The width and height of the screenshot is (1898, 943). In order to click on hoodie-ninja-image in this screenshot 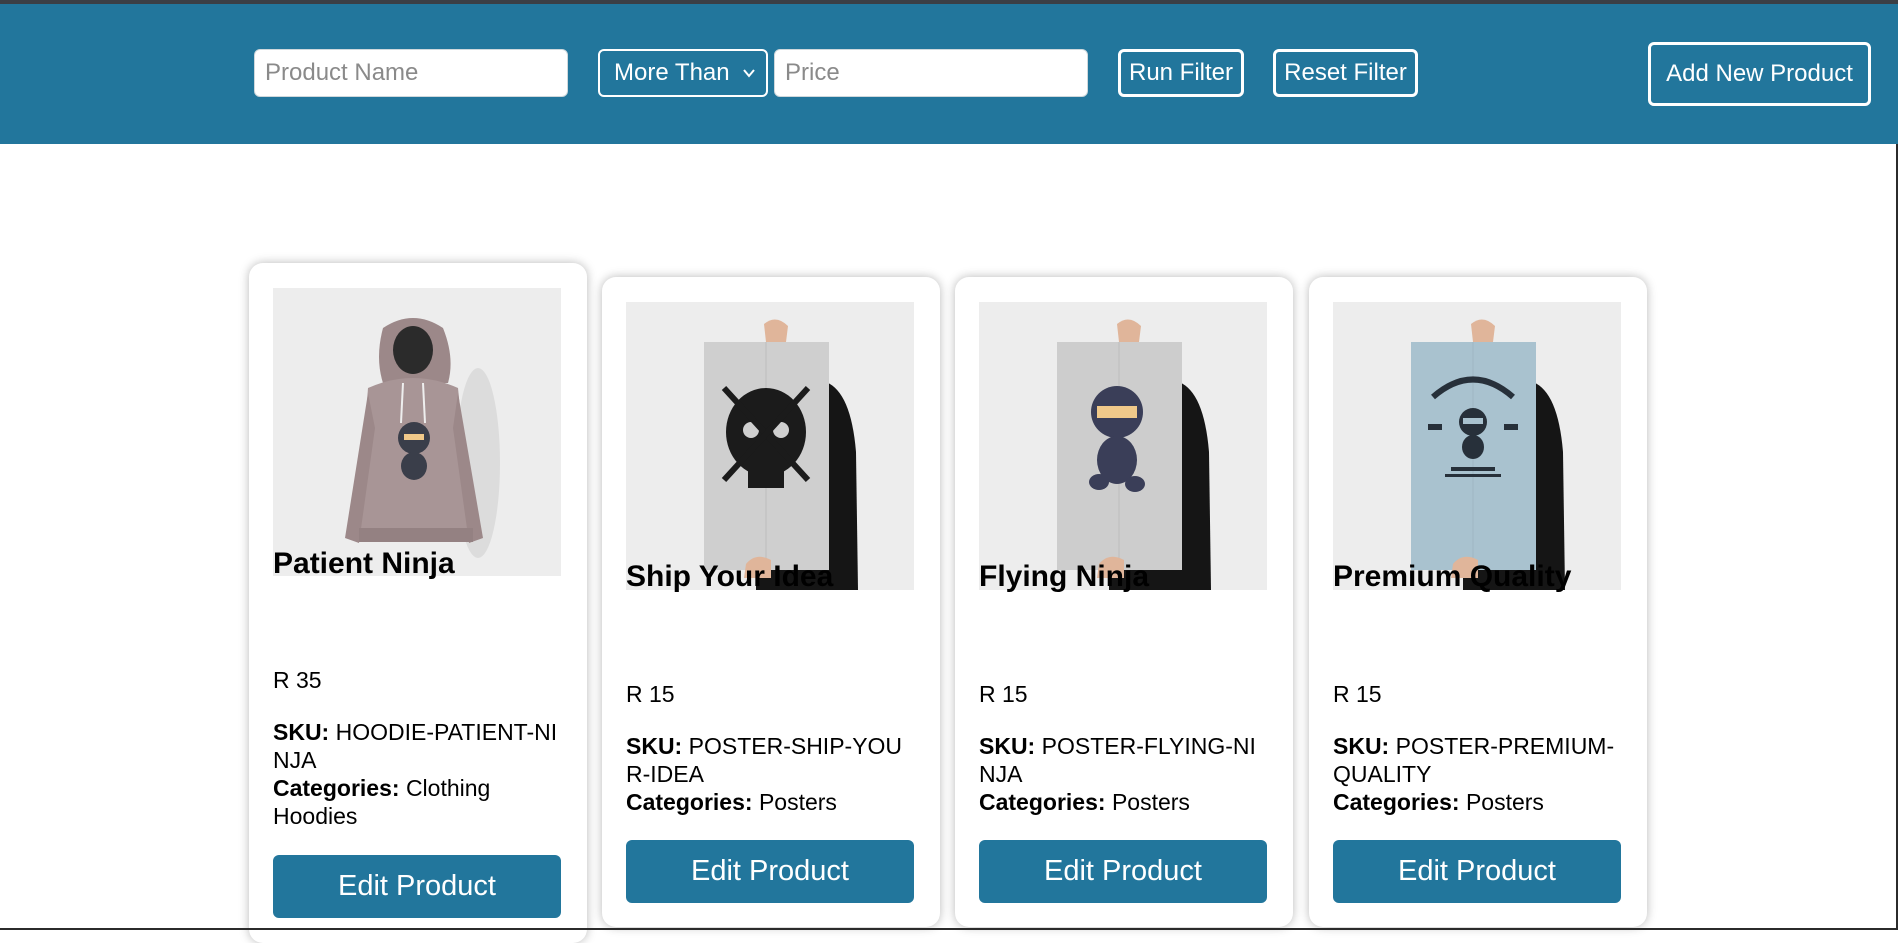, I will do `click(417, 432)`.